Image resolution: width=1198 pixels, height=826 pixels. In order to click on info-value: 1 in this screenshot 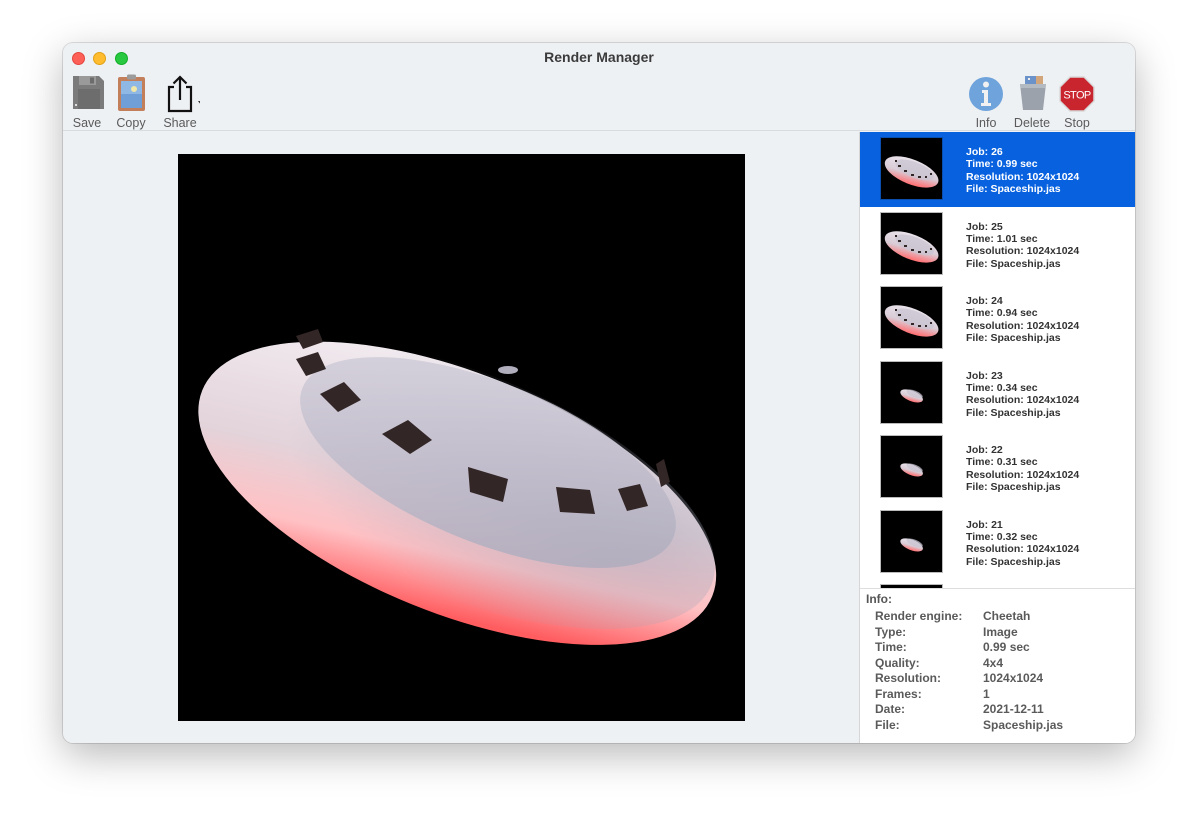, I will do `click(986, 693)`.